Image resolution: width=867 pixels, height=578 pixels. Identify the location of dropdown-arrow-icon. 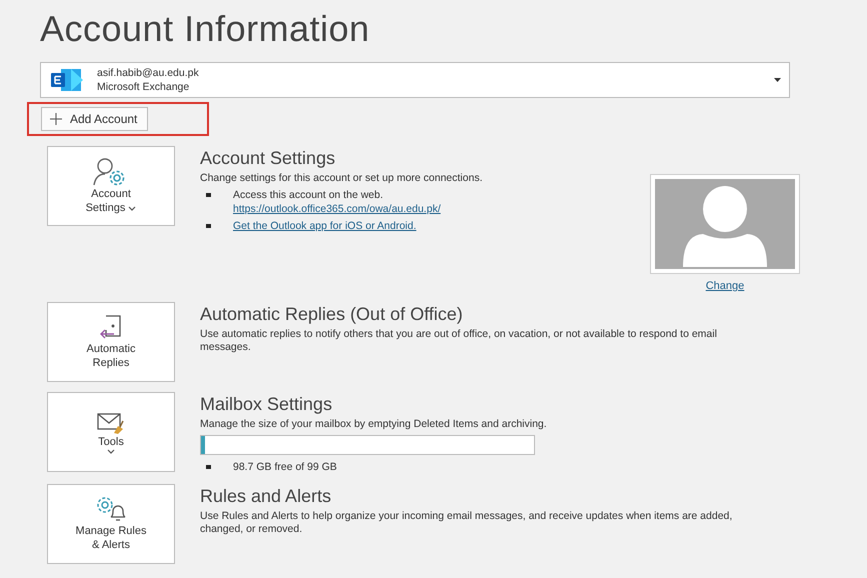
(777, 80).